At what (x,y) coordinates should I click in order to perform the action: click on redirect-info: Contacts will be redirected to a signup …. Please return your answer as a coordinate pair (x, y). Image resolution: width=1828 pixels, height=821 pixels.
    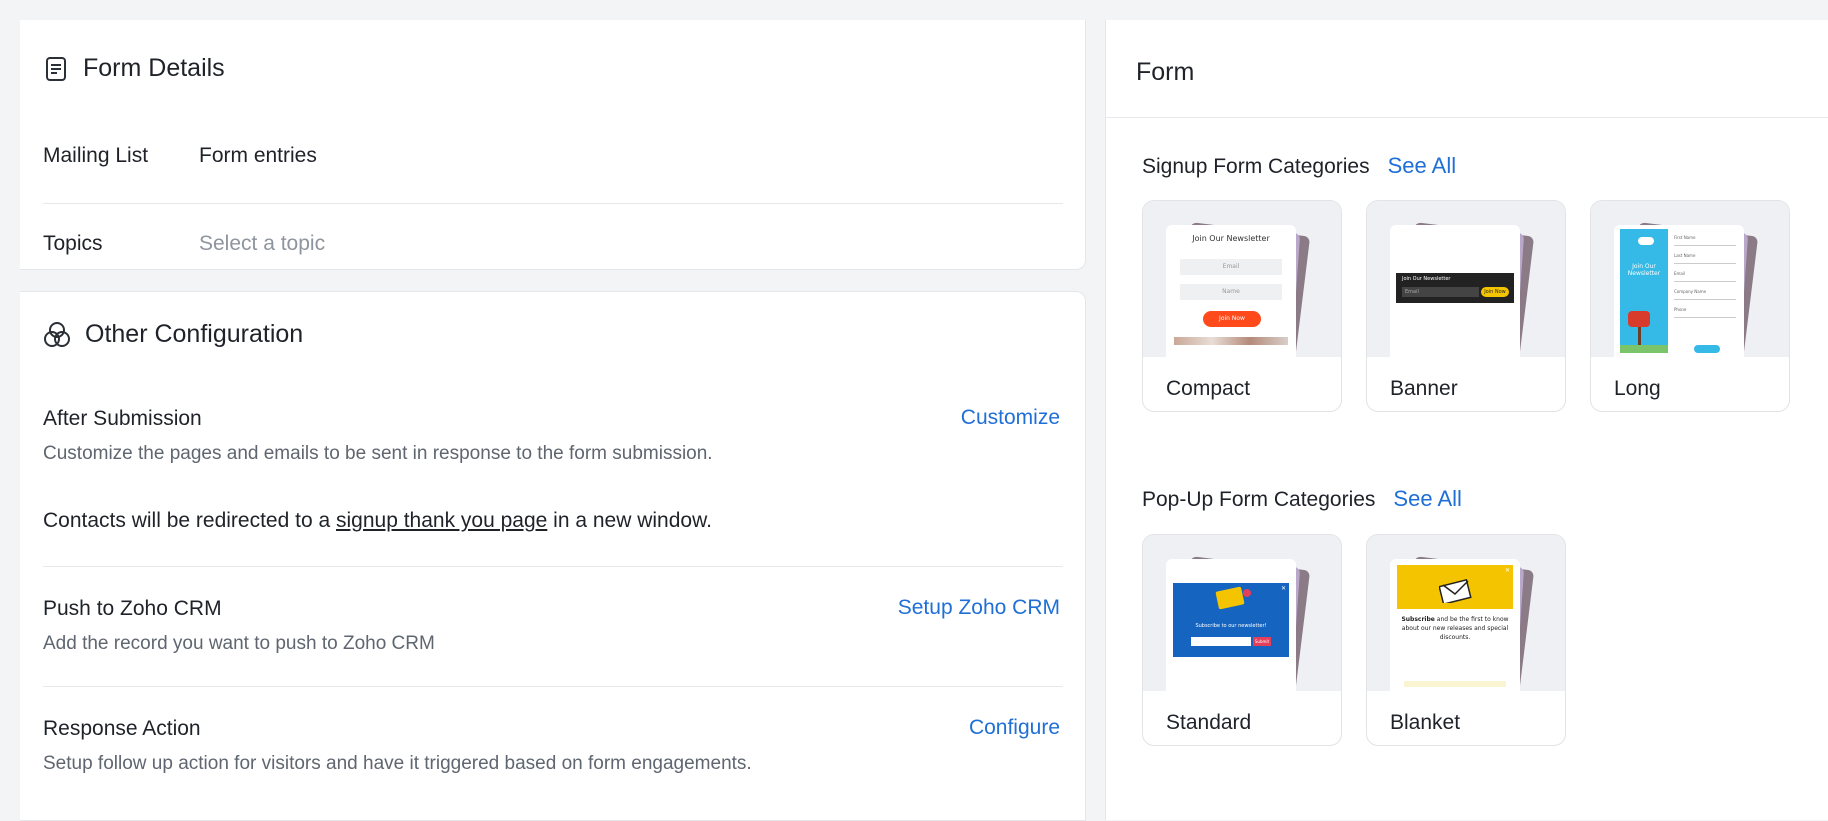
    Looking at the image, I should click on (377, 521).